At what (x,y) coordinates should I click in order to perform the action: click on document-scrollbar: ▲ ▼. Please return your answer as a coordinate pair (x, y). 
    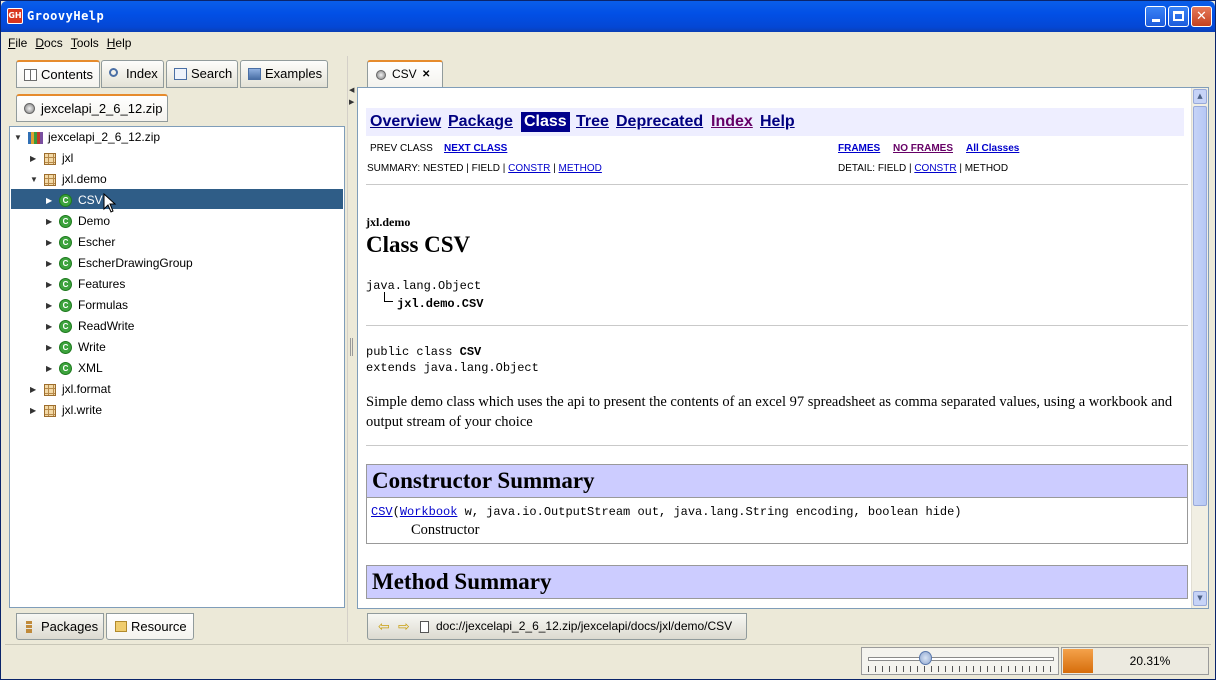
    Looking at the image, I should click on (1199, 348).